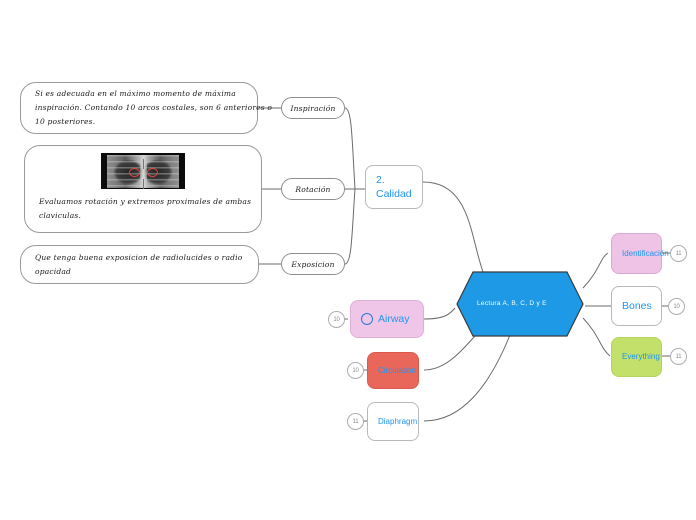 The image size is (696, 520). Describe the element at coordinates (676, 306) in the screenshot. I see `badge-bones: 10` at that location.